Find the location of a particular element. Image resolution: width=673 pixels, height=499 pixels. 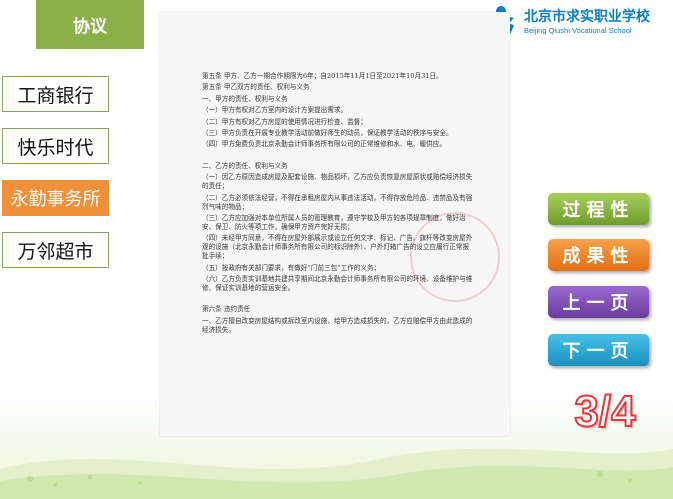

page-indicator: 3/4 is located at coordinates (604, 412).